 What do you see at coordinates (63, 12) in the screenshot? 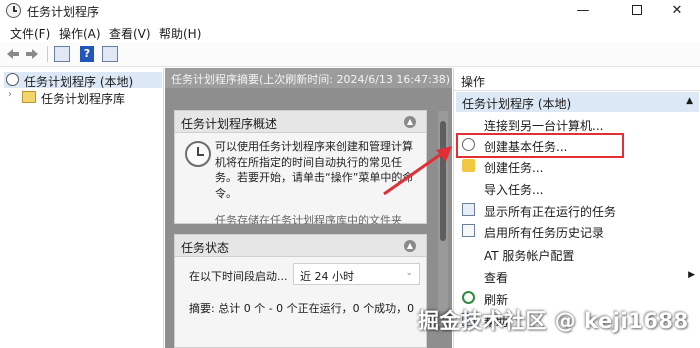
I see `window-title: 任务计划程序` at bounding box center [63, 12].